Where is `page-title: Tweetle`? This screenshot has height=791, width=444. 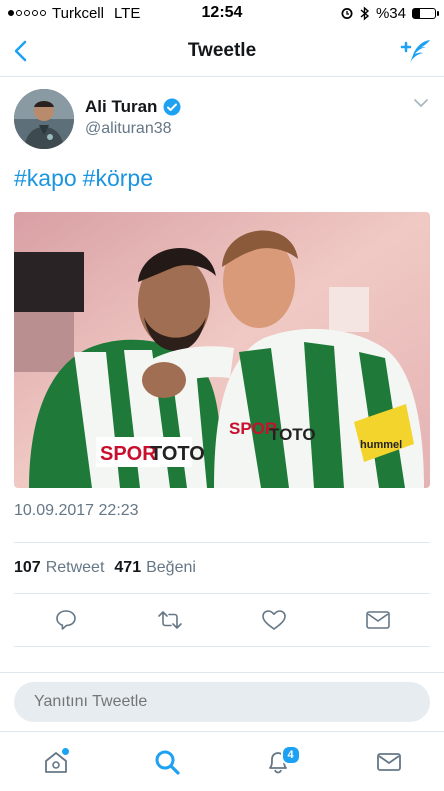 page-title: Tweetle is located at coordinates (222, 50).